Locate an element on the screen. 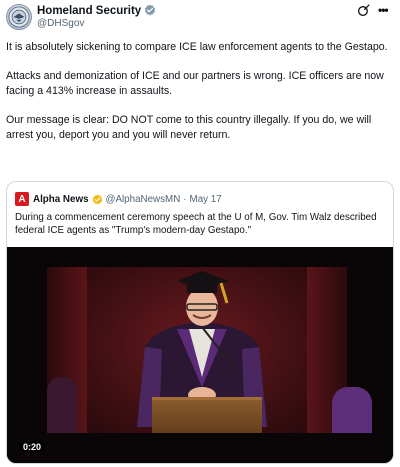 The image size is (400, 467). quoted-post-header: A Alpha News @AlphaNewsMN · May 17 is located at coordinates (118, 199).